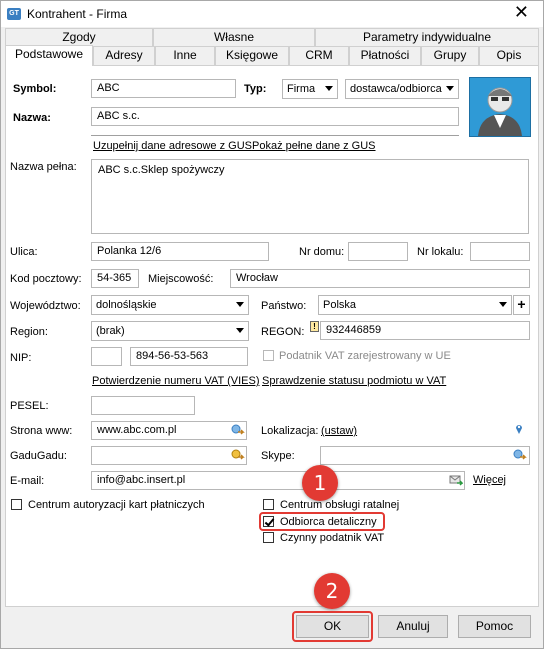  I want to click on miejscowosc-label: Miejscowość:, so click(181, 279).